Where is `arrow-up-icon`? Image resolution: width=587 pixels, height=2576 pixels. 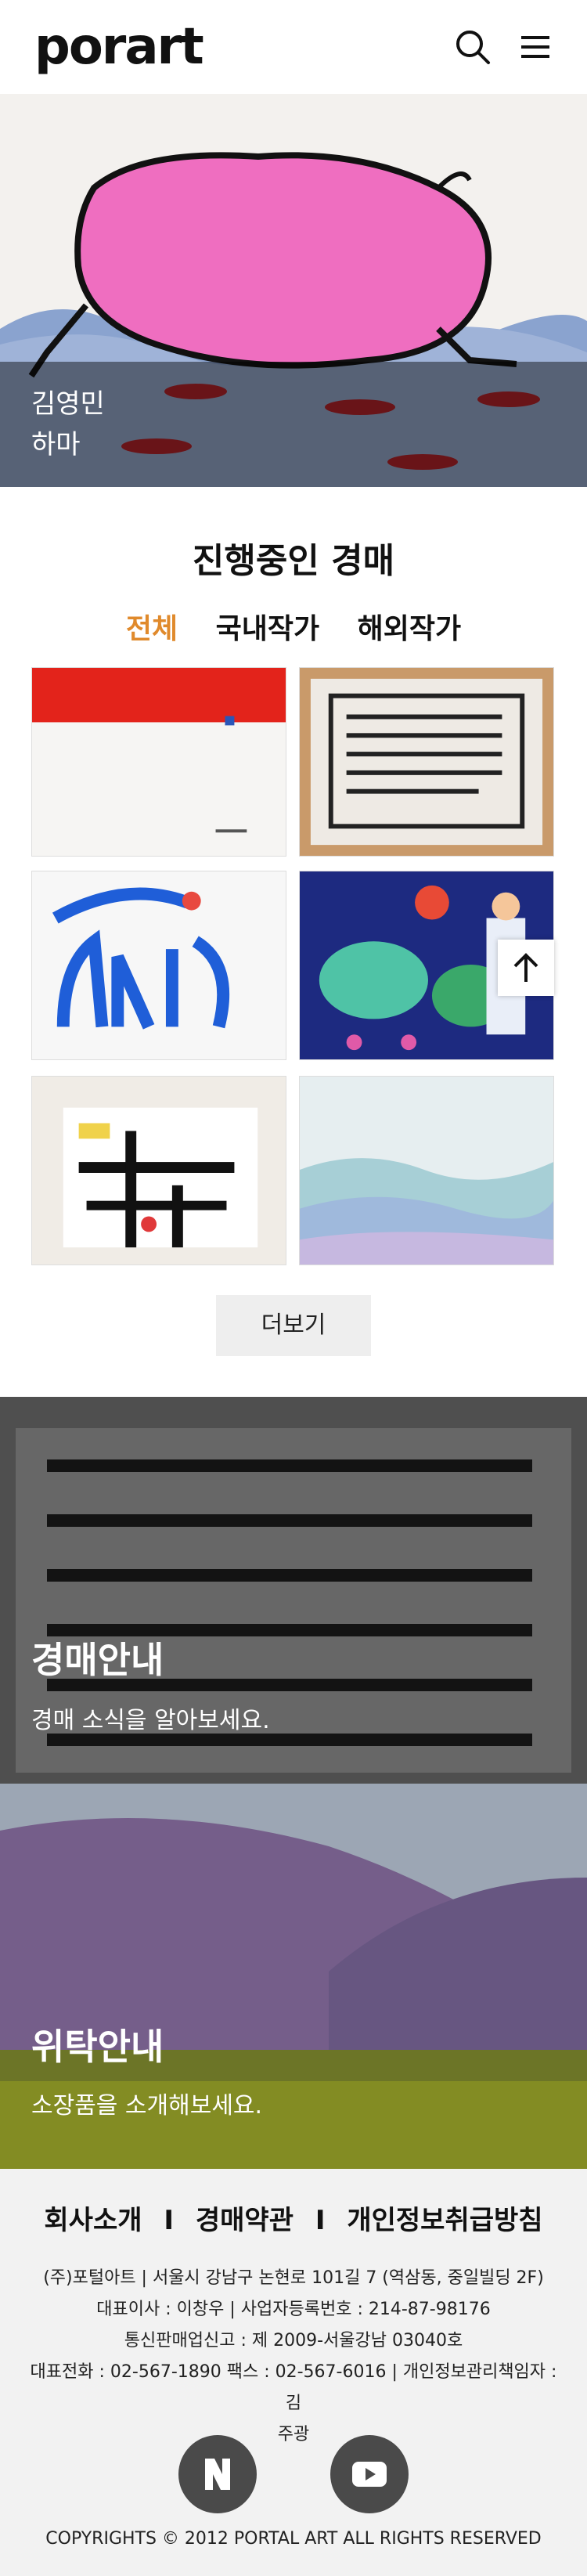
arrow-up-icon is located at coordinates (525, 967).